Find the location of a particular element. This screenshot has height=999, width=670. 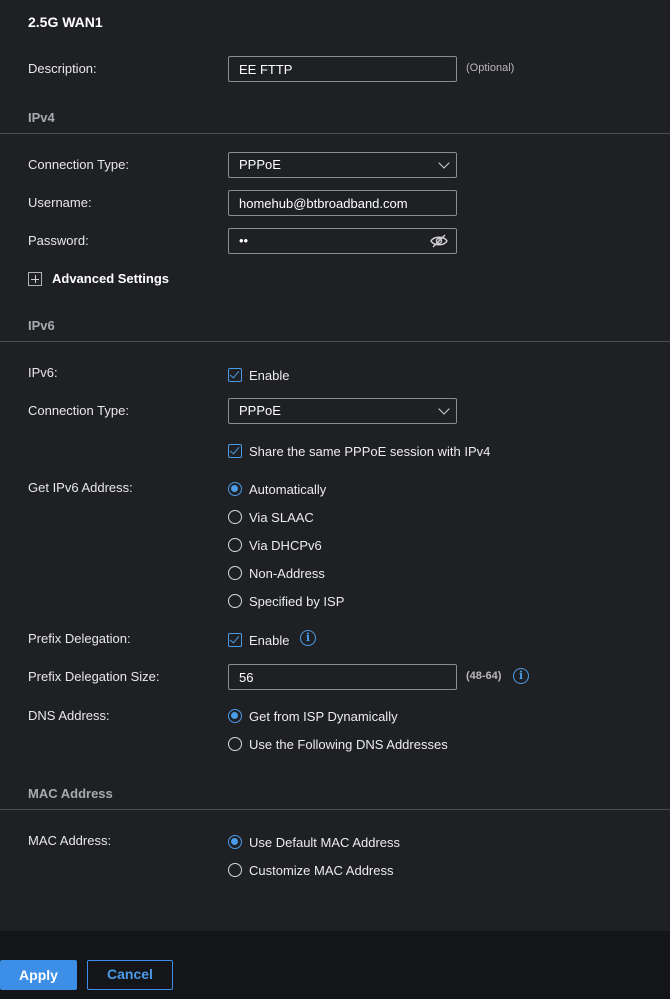

ipv4-divider is located at coordinates (335, 133).